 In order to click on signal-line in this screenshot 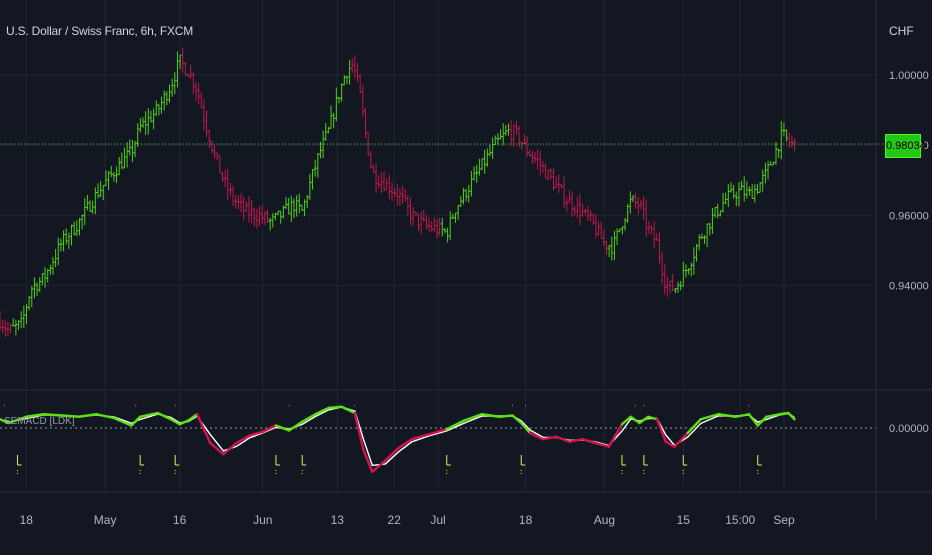, I will do `click(397, 436)`.